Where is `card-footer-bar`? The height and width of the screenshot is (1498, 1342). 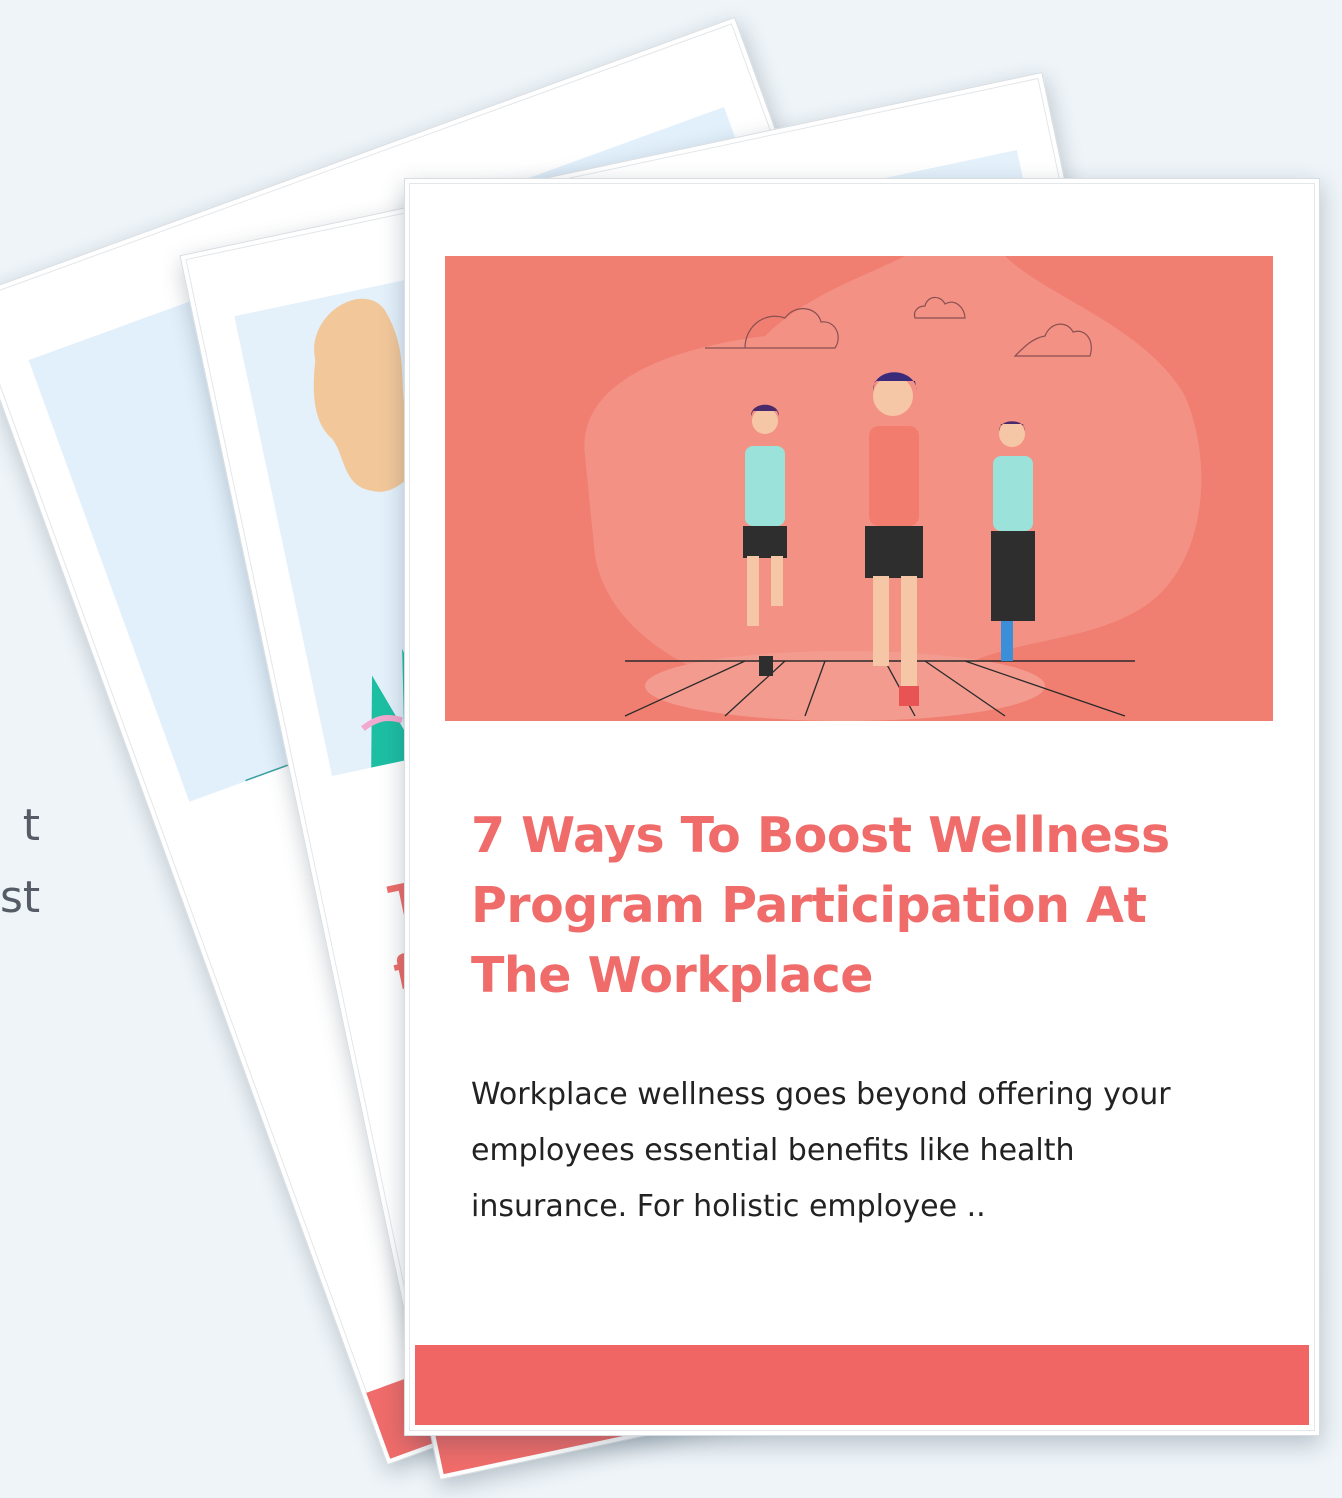
card-footer-bar is located at coordinates (862, 1385).